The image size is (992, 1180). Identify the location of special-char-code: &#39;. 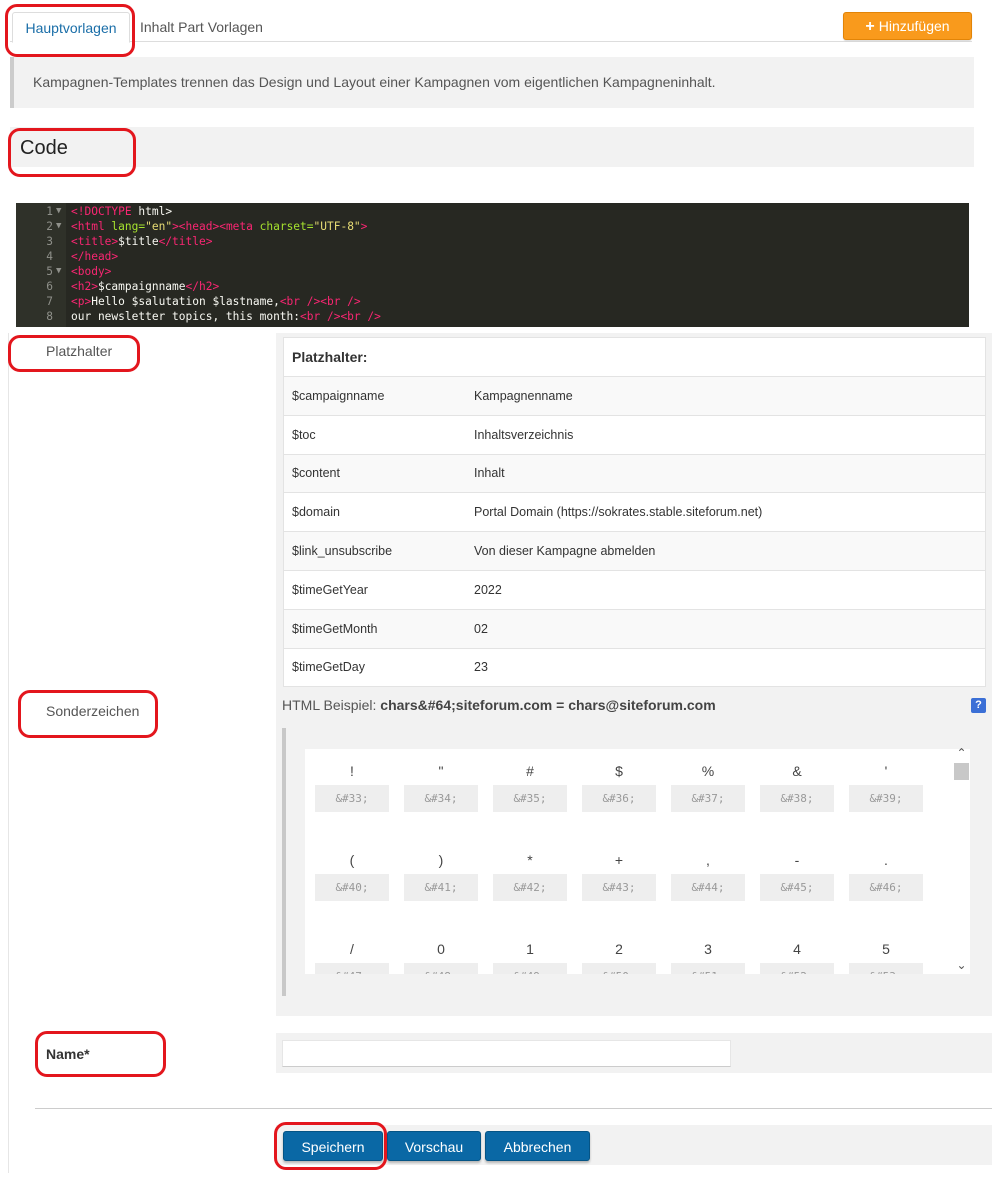
(886, 798).